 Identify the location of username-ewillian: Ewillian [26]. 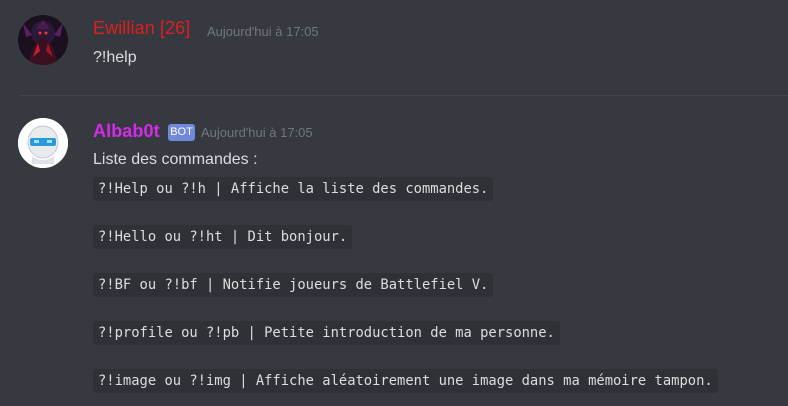
(141, 28).